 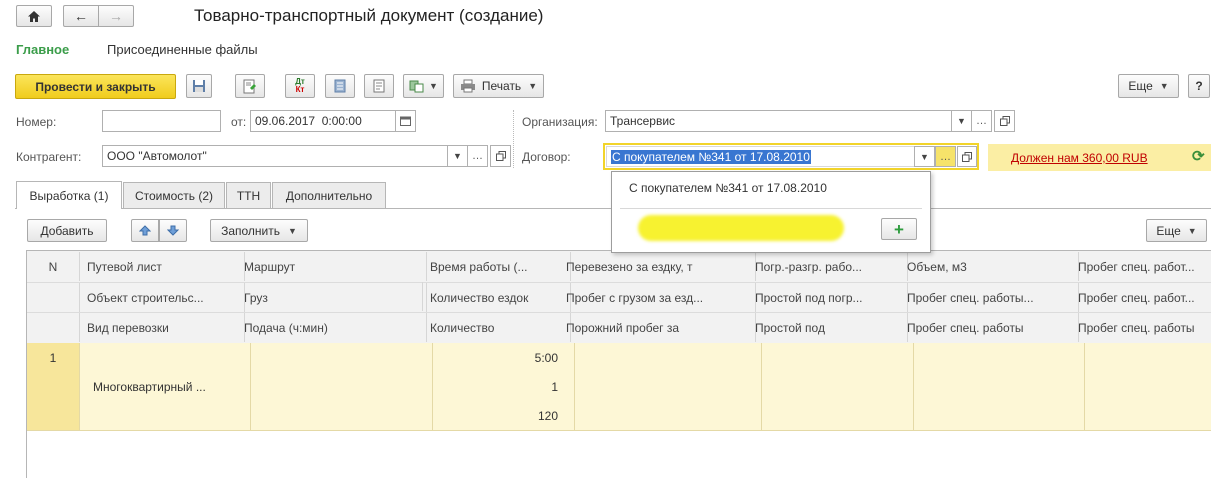 I want to click on column-header: Груз, so click(x=331, y=297).